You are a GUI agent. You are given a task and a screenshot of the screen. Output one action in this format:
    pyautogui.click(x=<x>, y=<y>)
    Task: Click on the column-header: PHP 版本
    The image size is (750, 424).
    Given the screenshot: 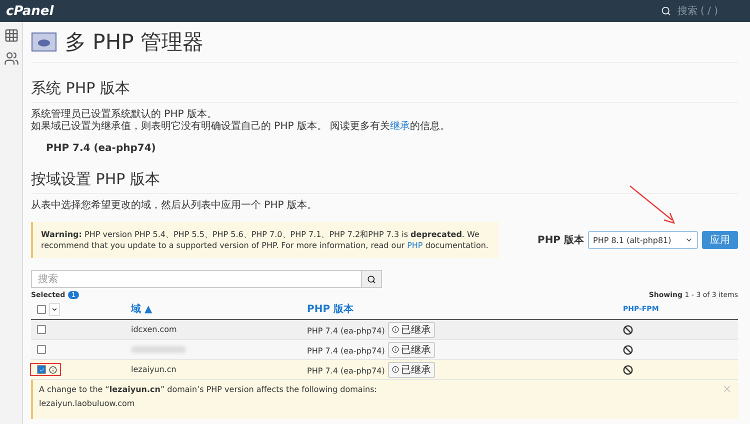 What is the action you would take?
    pyautogui.click(x=465, y=309)
    